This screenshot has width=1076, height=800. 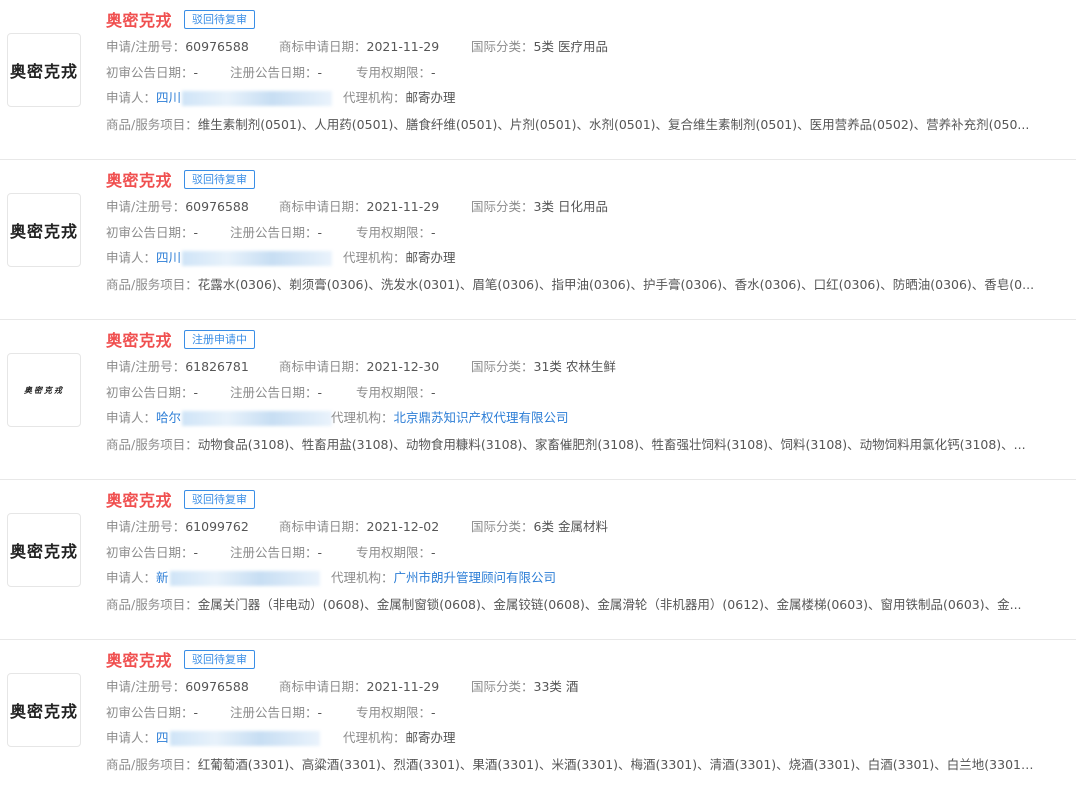 I want to click on reg-no-value: 61099762, so click(x=217, y=526).